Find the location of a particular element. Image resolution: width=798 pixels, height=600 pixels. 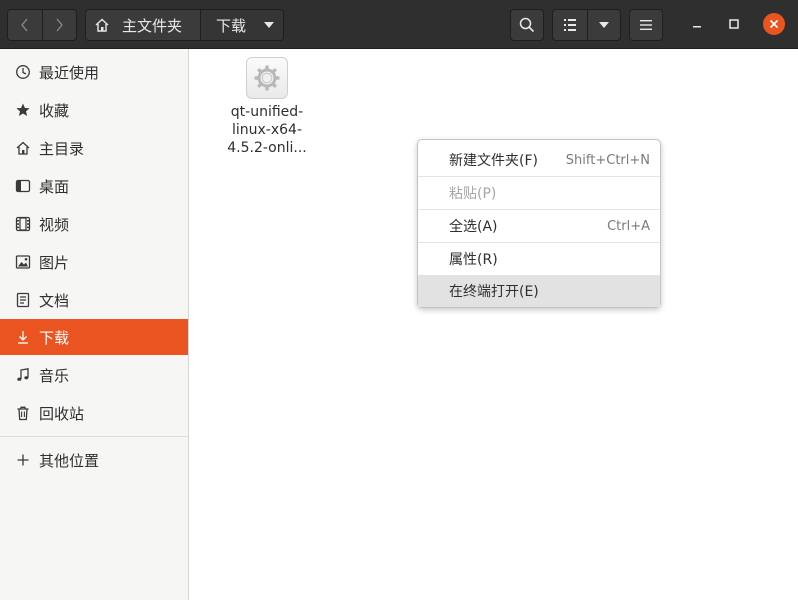

breadcrumb: 主文件夹 下载 is located at coordinates (184, 25).